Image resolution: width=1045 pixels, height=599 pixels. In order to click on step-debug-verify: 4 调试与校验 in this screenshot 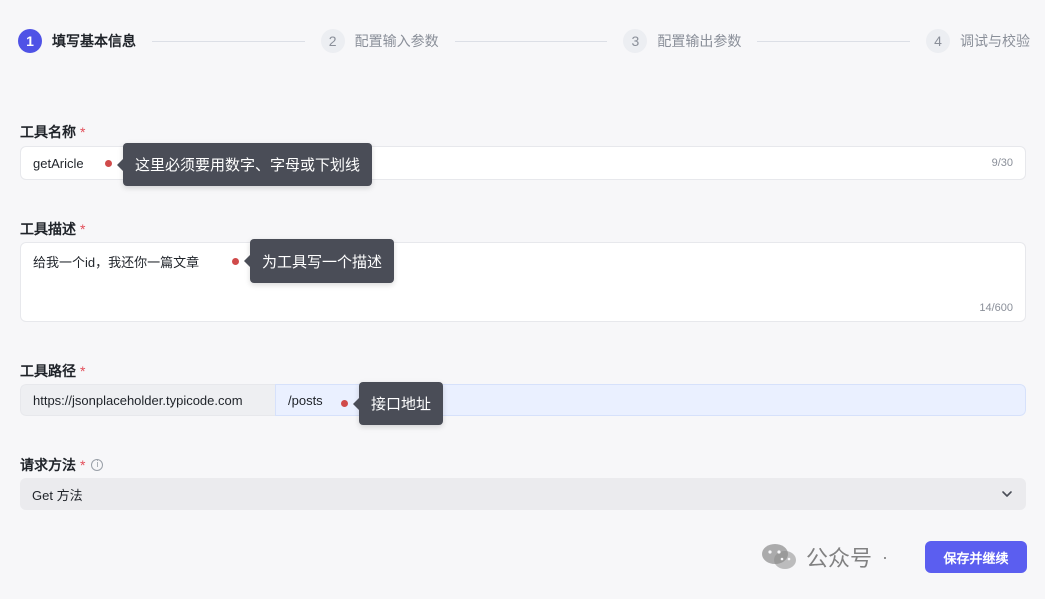, I will do `click(978, 41)`.